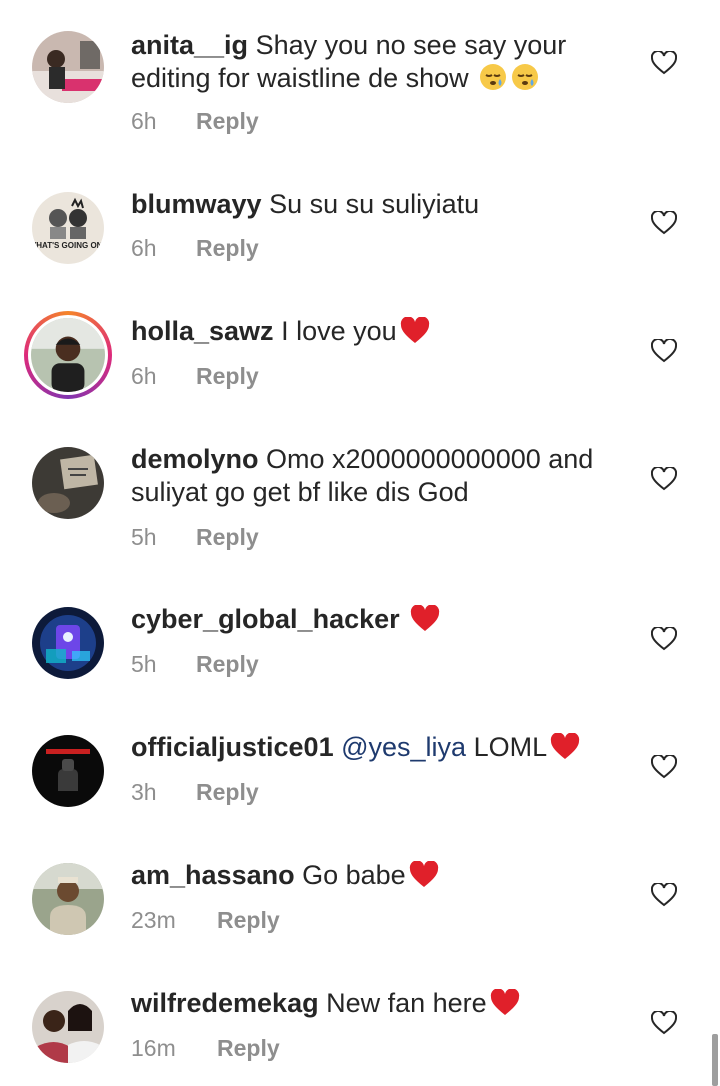 This screenshot has width=720, height=1086. What do you see at coordinates (195, 792) in the screenshot?
I see `comment-meta: 3h Reply` at bounding box center [195, 792].